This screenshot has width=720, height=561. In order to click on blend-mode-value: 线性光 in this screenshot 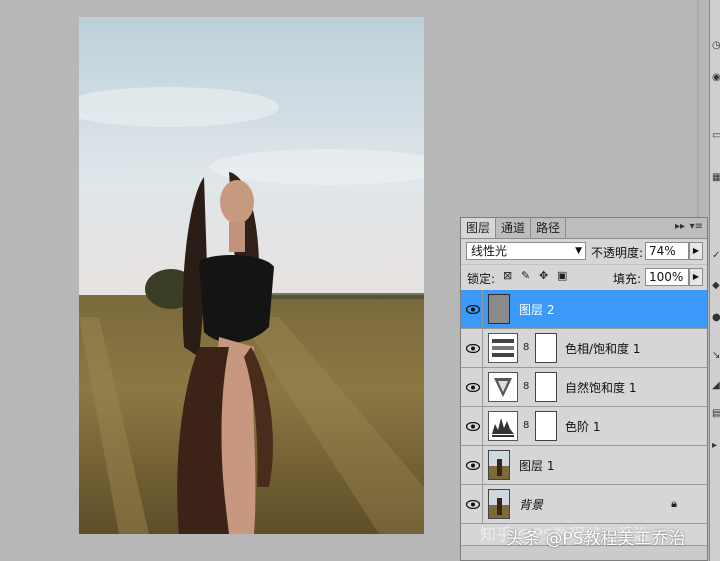, I will do `click(489, 251)`.